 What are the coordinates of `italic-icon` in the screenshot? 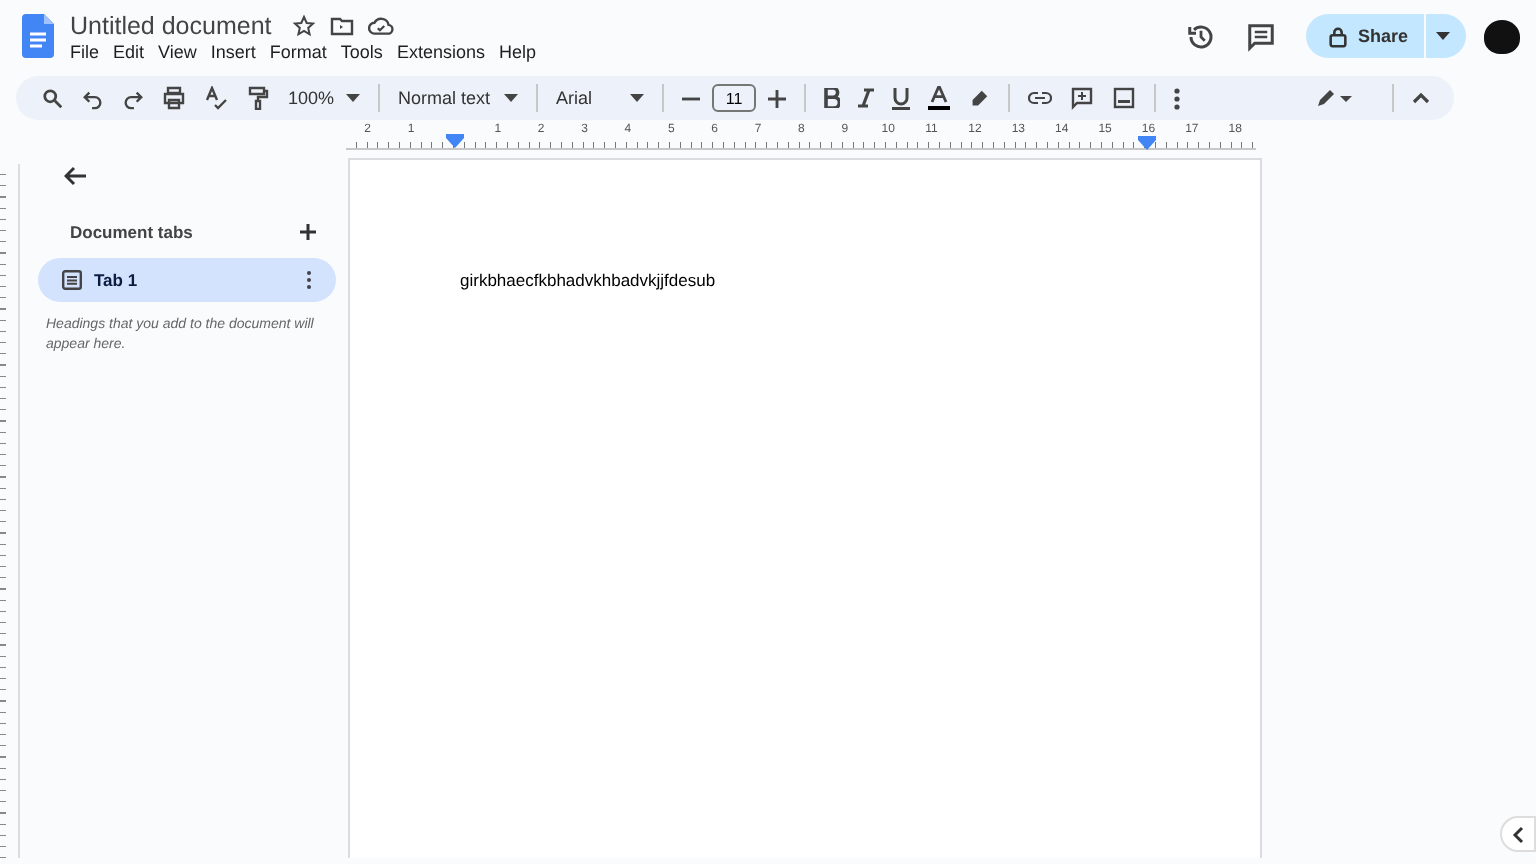 It's located at (866, 98).